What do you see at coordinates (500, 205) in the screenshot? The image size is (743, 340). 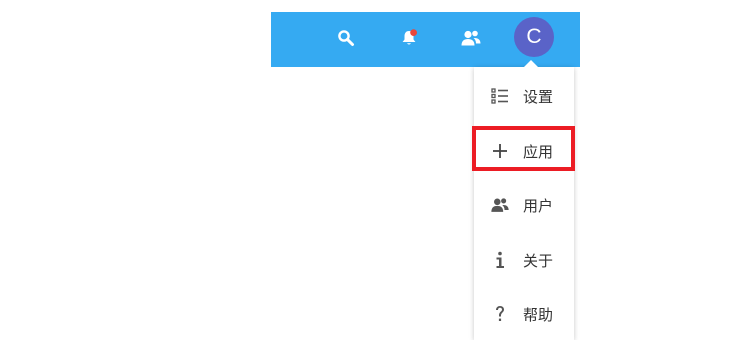 I see `users-icon` at bounding box center [500, 205].